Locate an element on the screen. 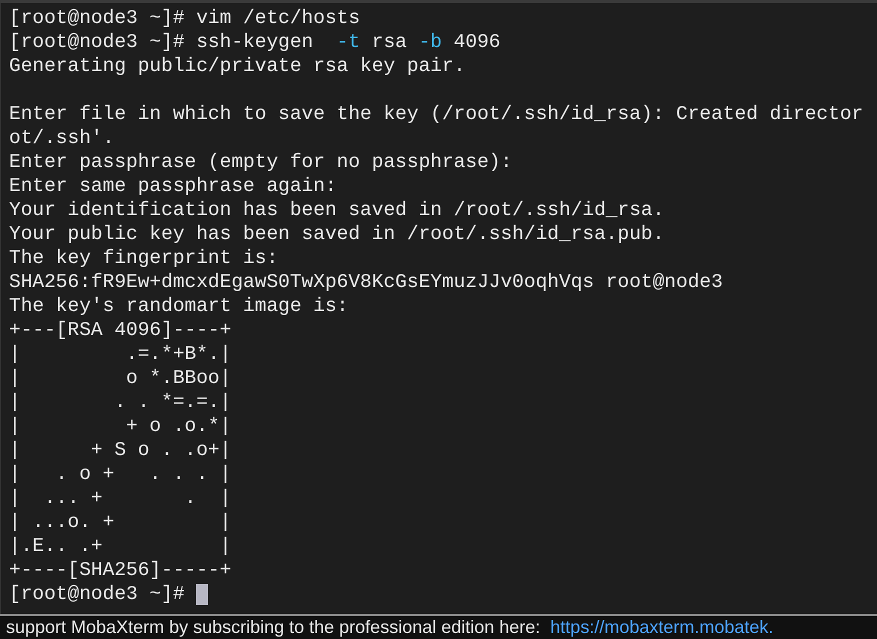  terminal-line: Enter same passphrase again: is located at coordinates (173, 186).